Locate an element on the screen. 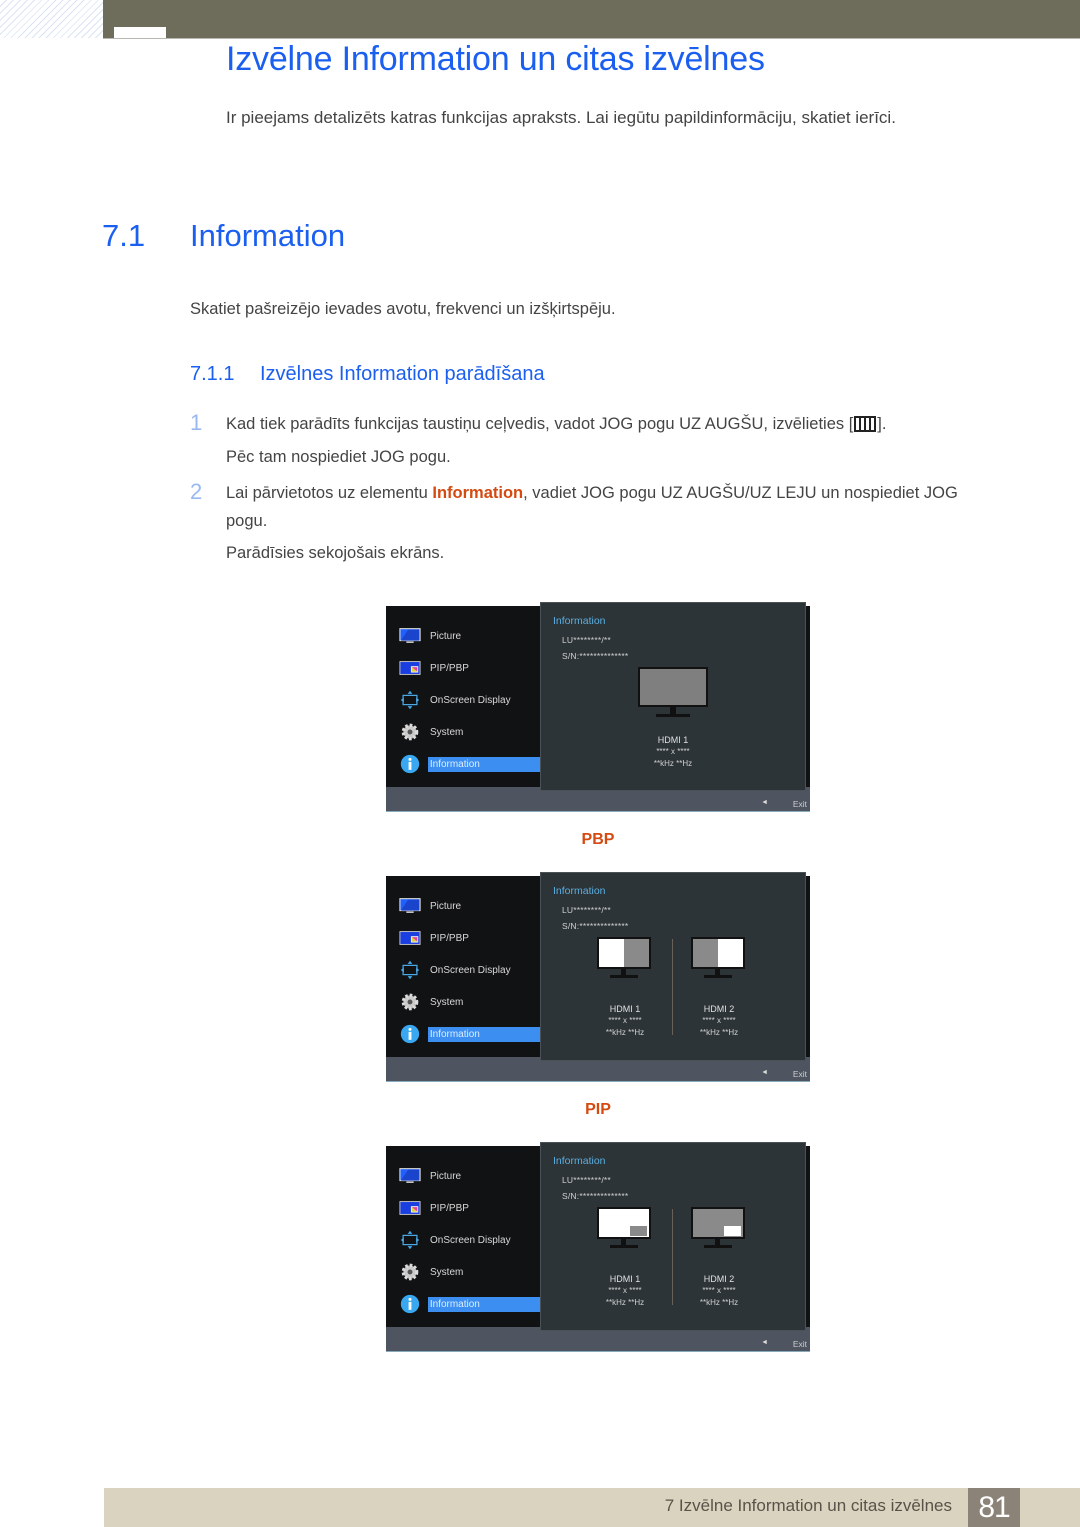  subsection-number: 7.1.1 is located at coordinates (212, 374).